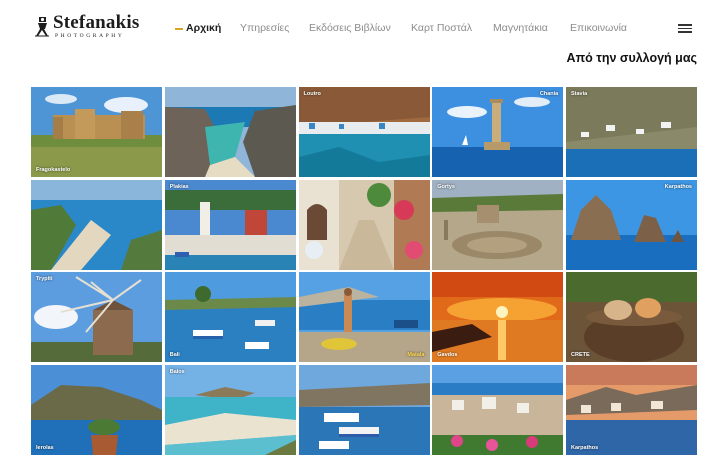 This screenshot has height=464, width=728. What do you see at coordinates (53, 170) in the screenshot?
I see `tile-caption: Fragokastelo` at bounding box center [53, 170].